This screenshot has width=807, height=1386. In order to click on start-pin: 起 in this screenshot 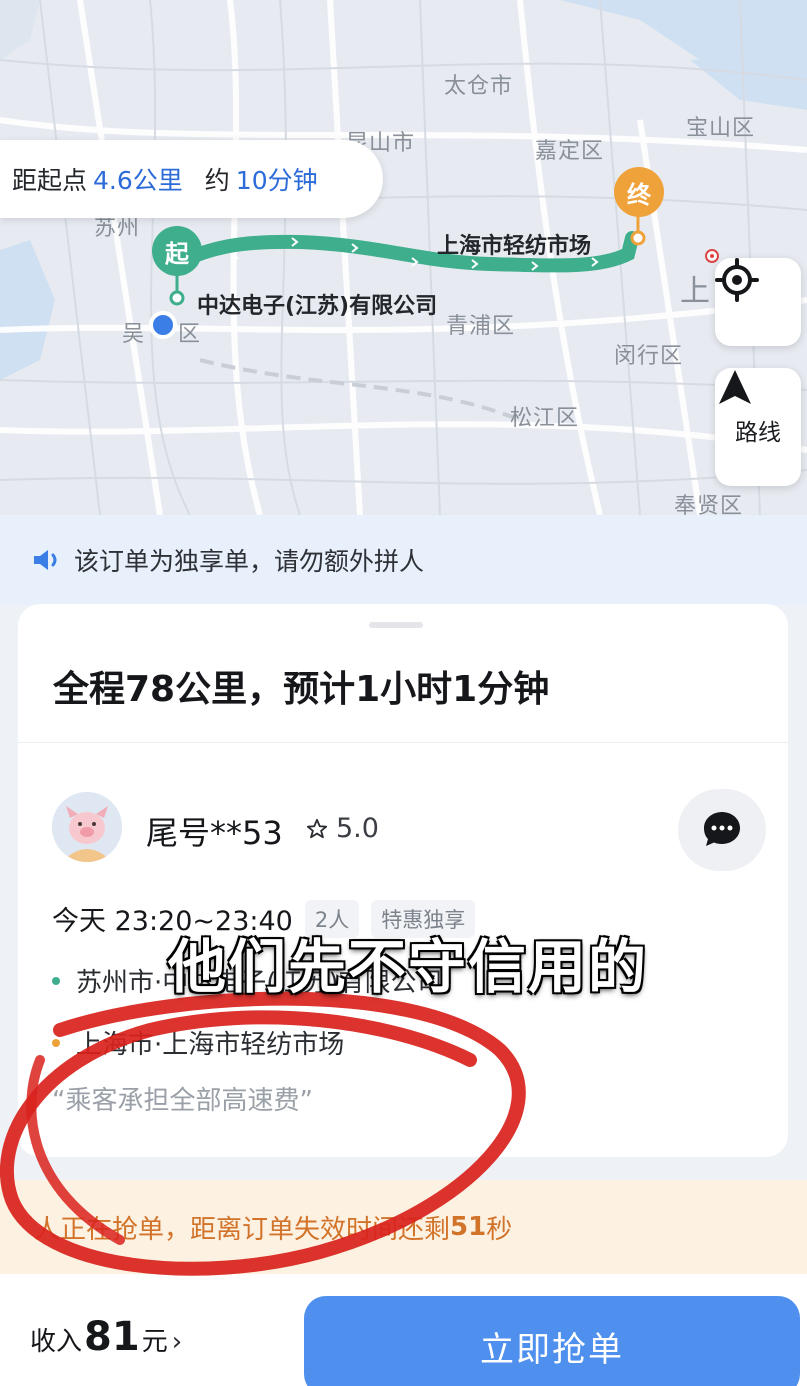, I will do `click(177, 251)`.